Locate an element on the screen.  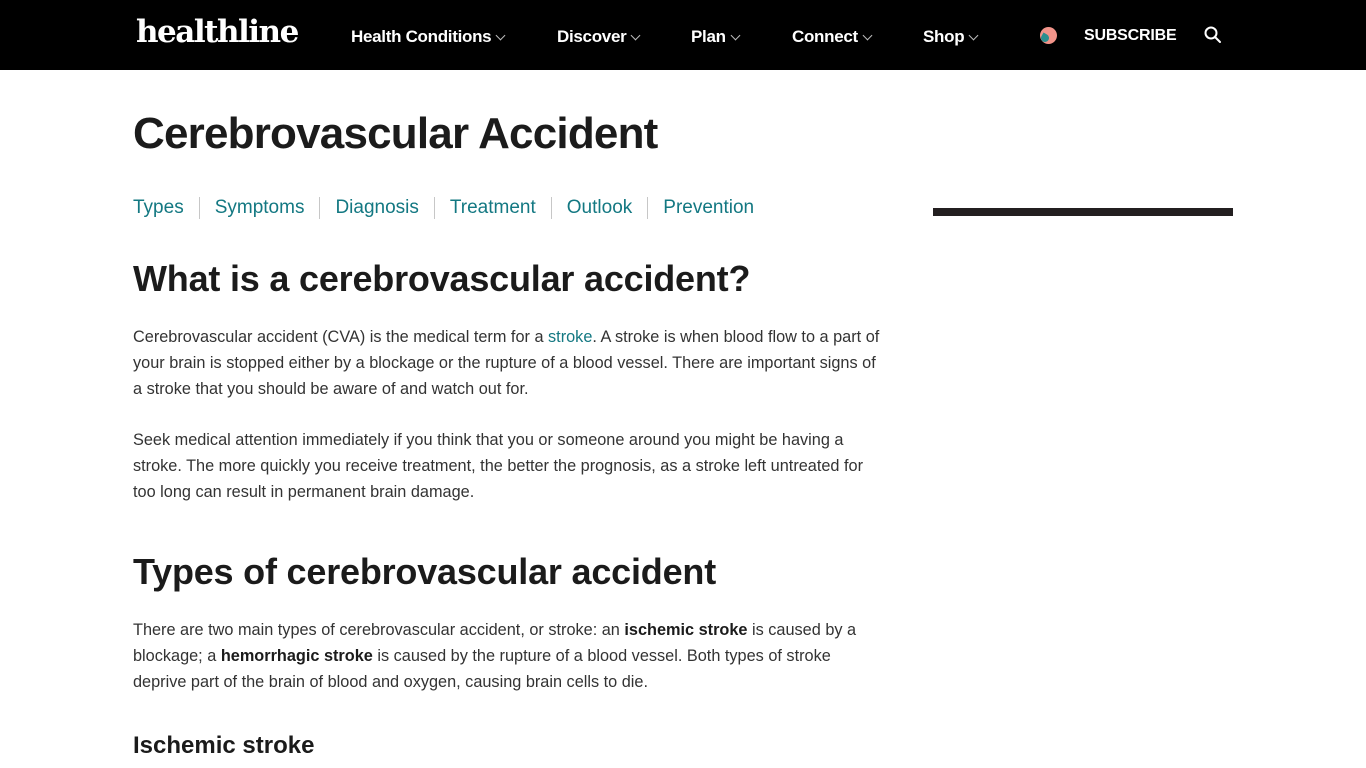
nav-health-conditions: Health Conditions is located at coordinates (428, 37).